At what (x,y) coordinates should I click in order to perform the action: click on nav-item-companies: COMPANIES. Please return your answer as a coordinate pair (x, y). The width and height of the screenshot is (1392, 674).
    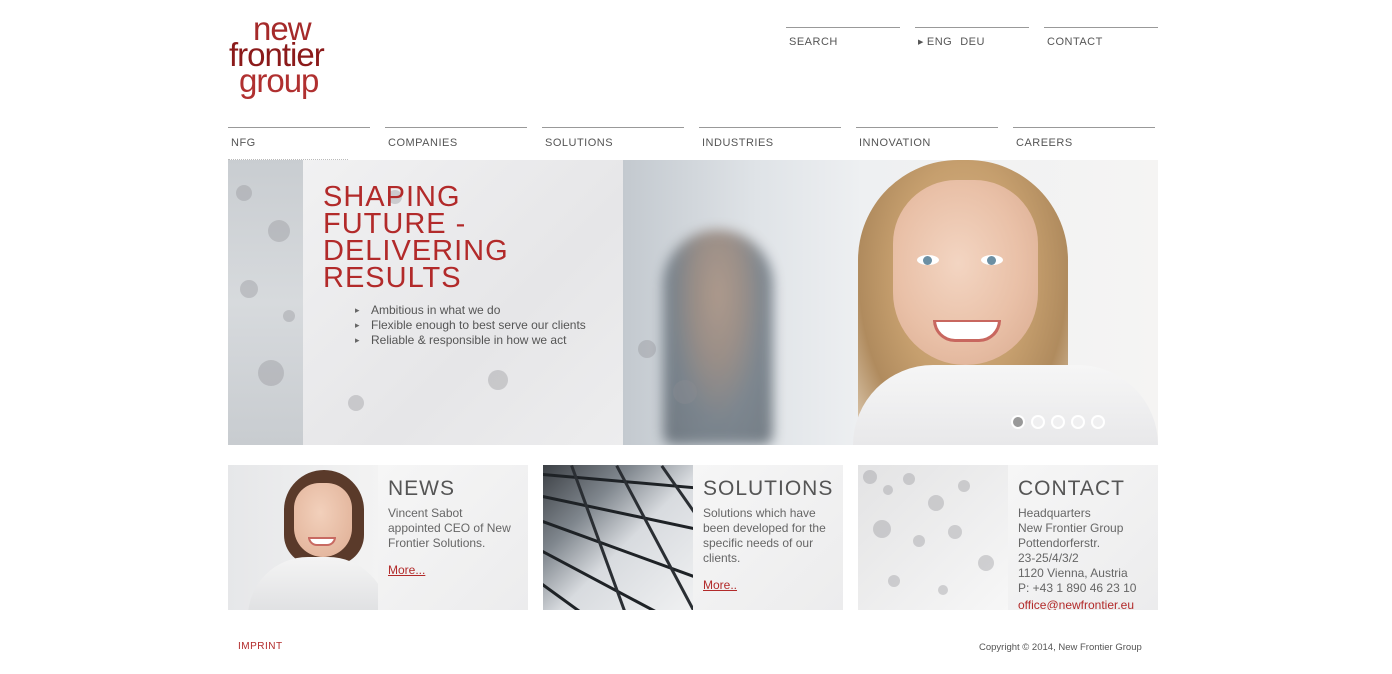
    Looking at the image, I should click on (456, 143).